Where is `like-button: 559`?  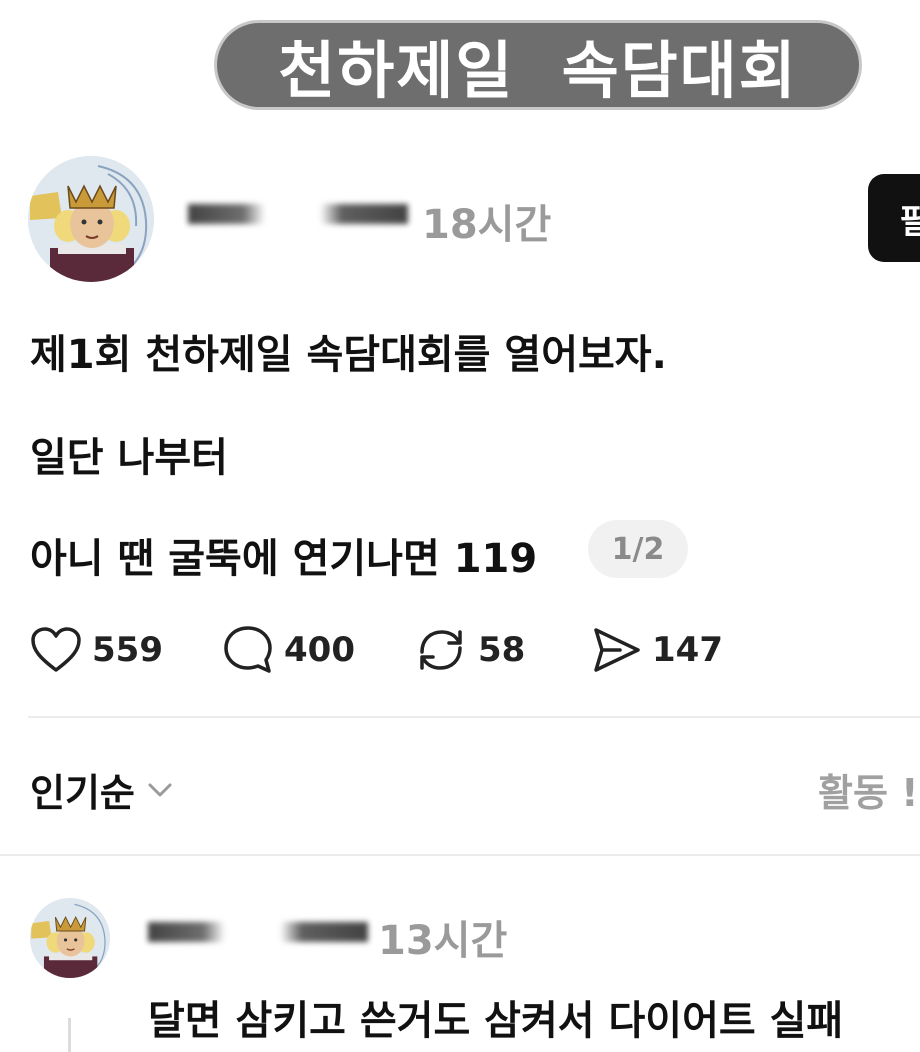
like-button: 559 is located at coordinates (96, 650).